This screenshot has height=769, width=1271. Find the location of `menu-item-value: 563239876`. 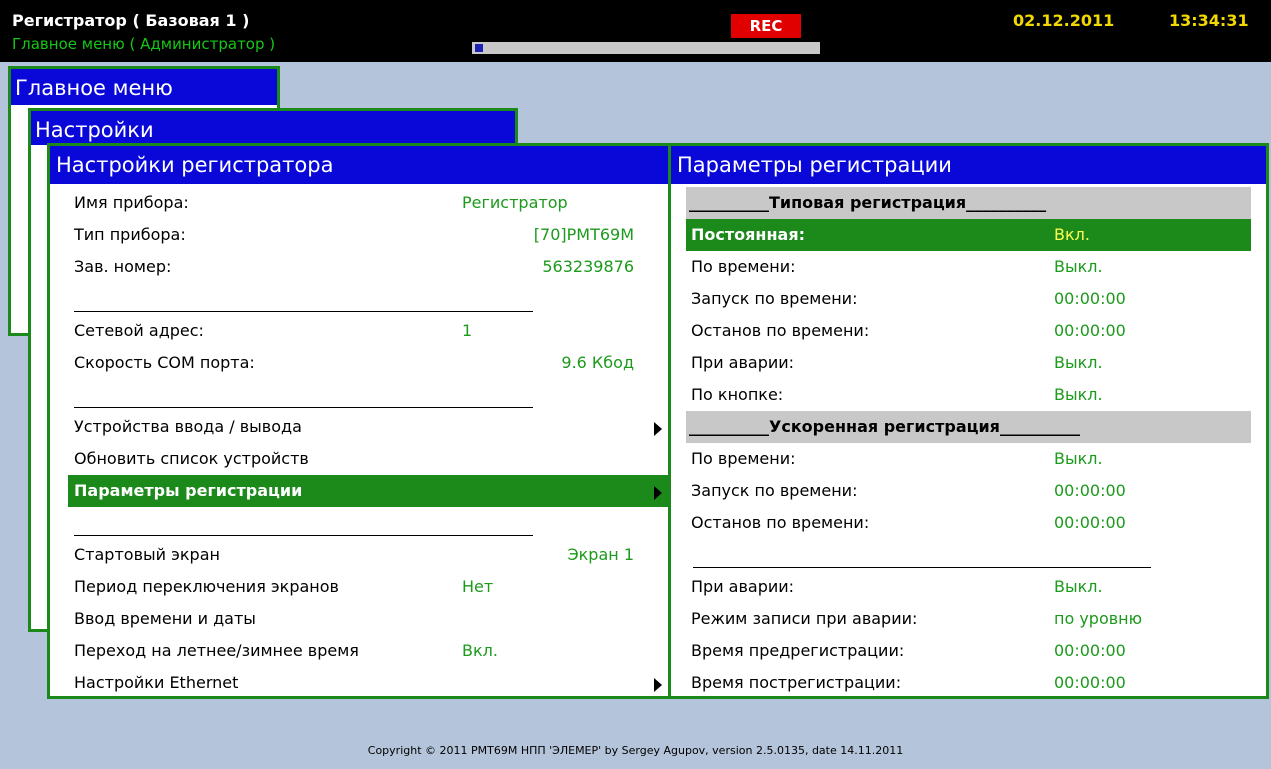

menu-item-value: 563239876 is located at coordinates (588, 266).